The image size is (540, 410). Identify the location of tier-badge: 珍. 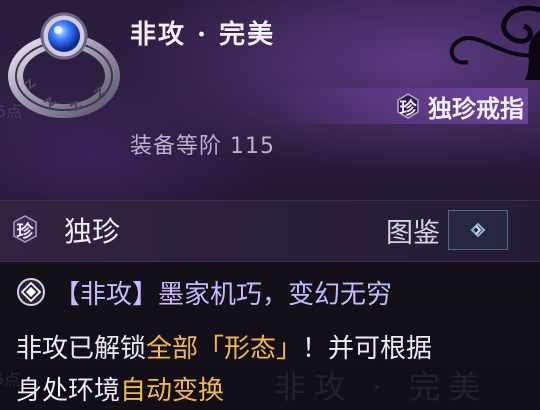
(25, 229).